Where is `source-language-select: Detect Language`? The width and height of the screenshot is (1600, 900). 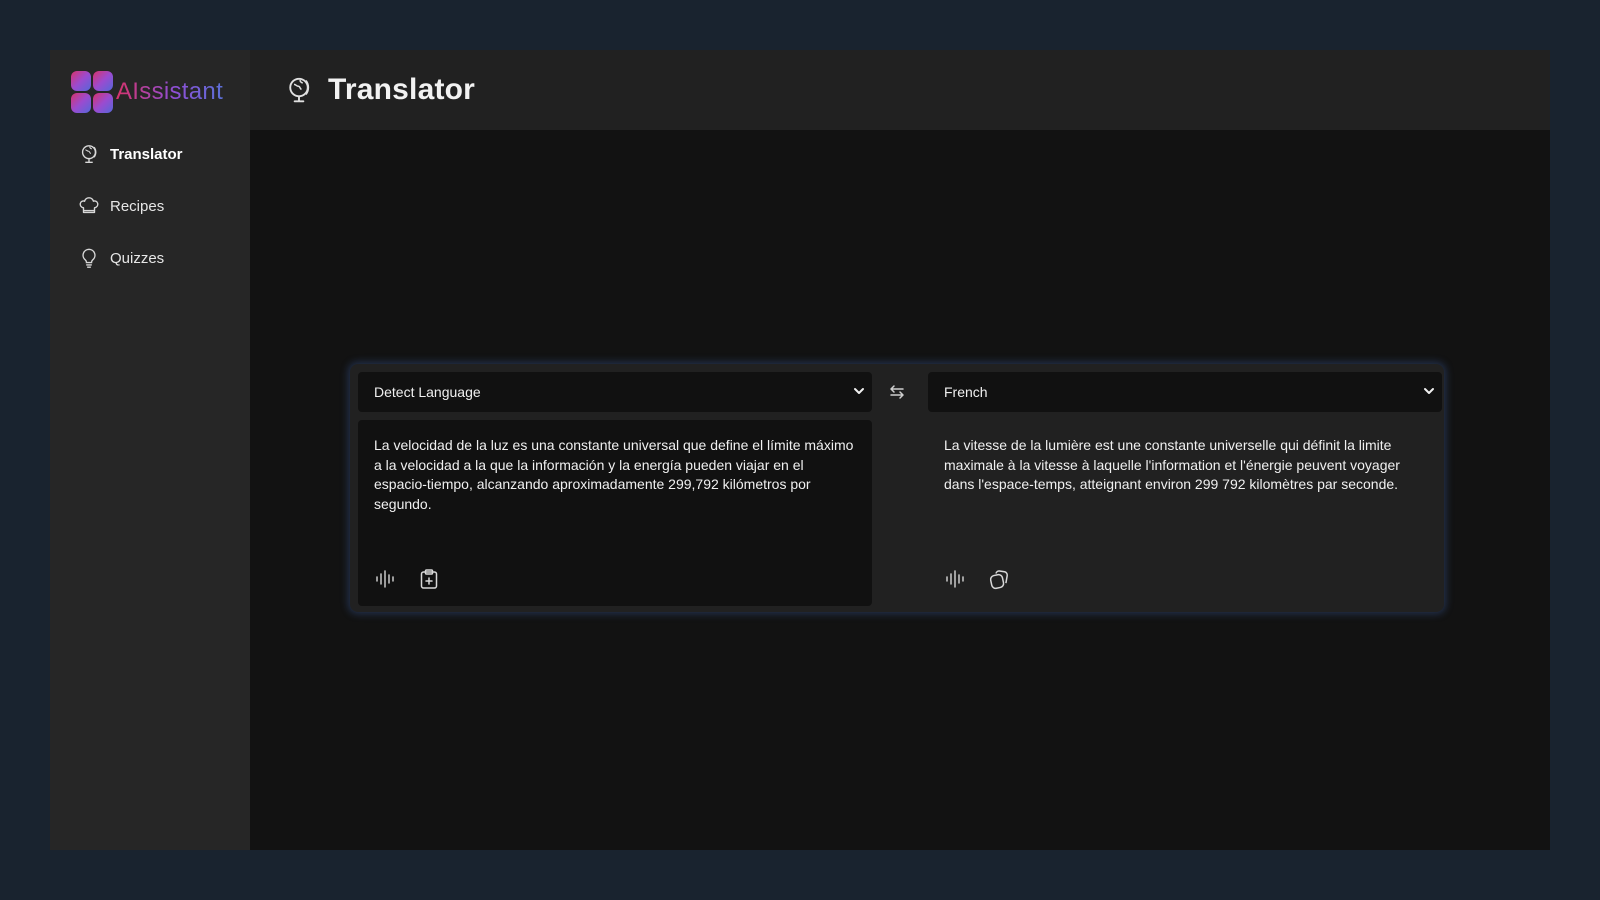
source-language-select: Detect Language is located at coordinates (615, 392).